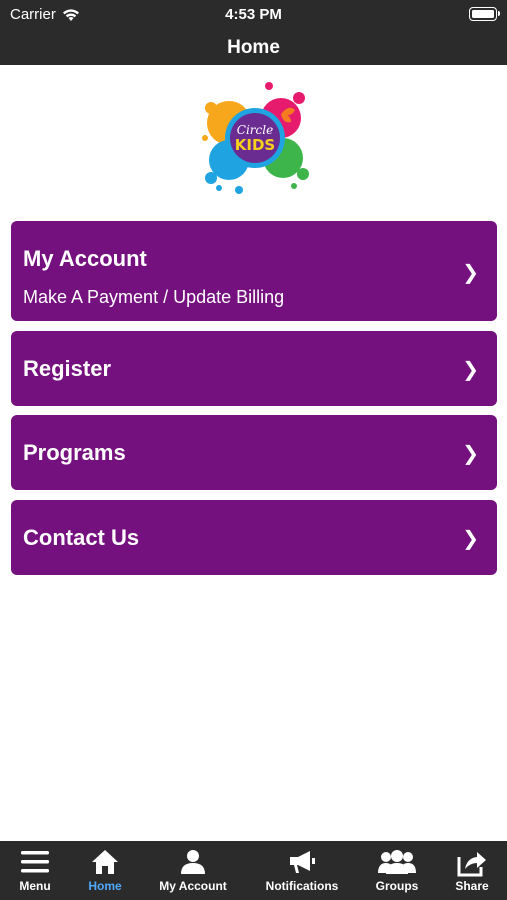 Image resolution: width=507 pixels, height=900 pixels. I want to click on share-icon, so click(471, 864).